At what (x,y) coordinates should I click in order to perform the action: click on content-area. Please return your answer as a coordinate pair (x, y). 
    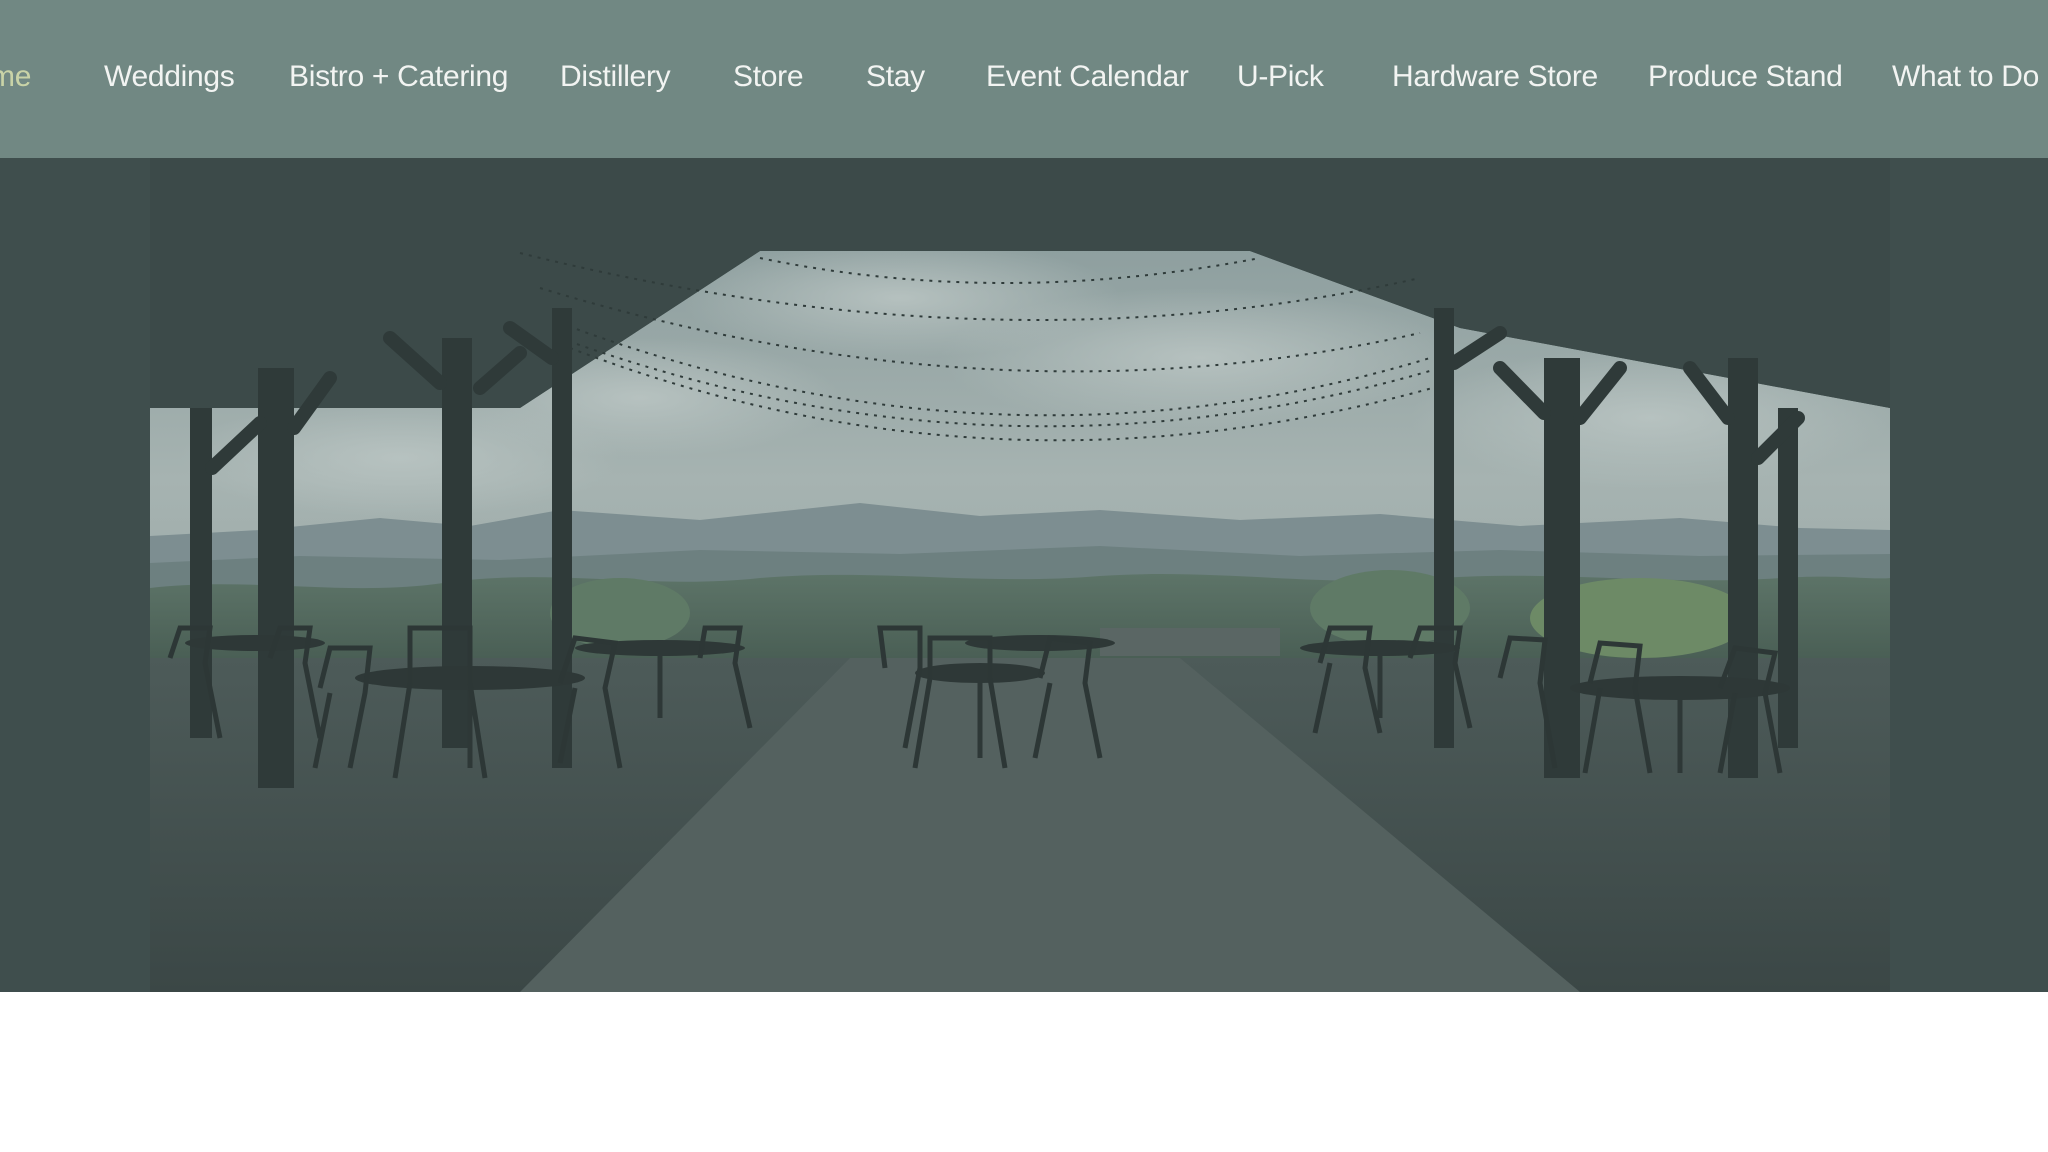
    Looking at the image, I should click on (1024, 1072).